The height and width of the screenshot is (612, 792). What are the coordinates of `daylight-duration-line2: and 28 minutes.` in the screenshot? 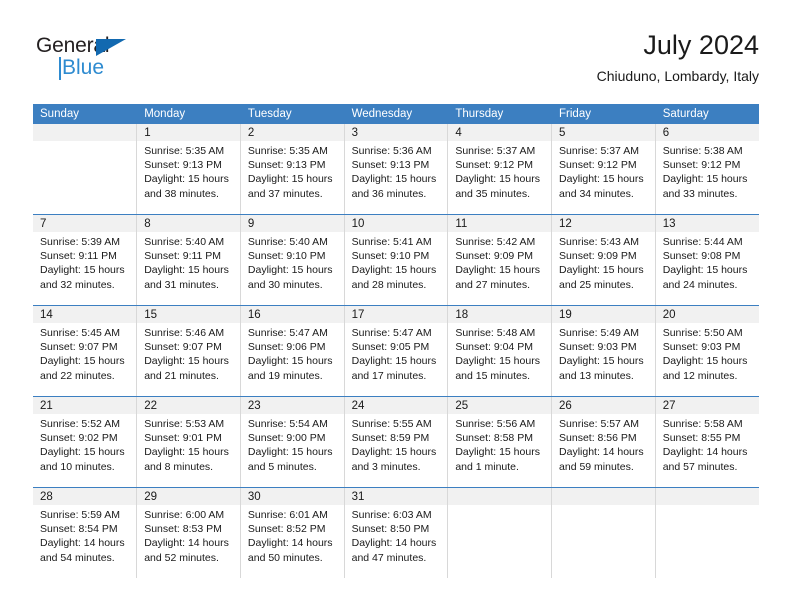 It's located at (389, 284).